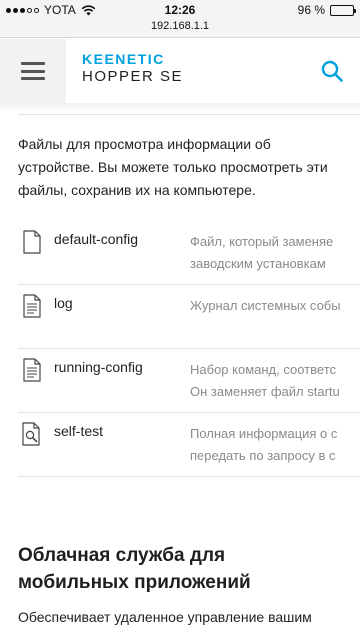 Image resolution: width=360 pixels, height=640 pixels. What do you see at coordinates (189, 114) in the screenshot?
I see `divider` at bounding box center [189, 114].